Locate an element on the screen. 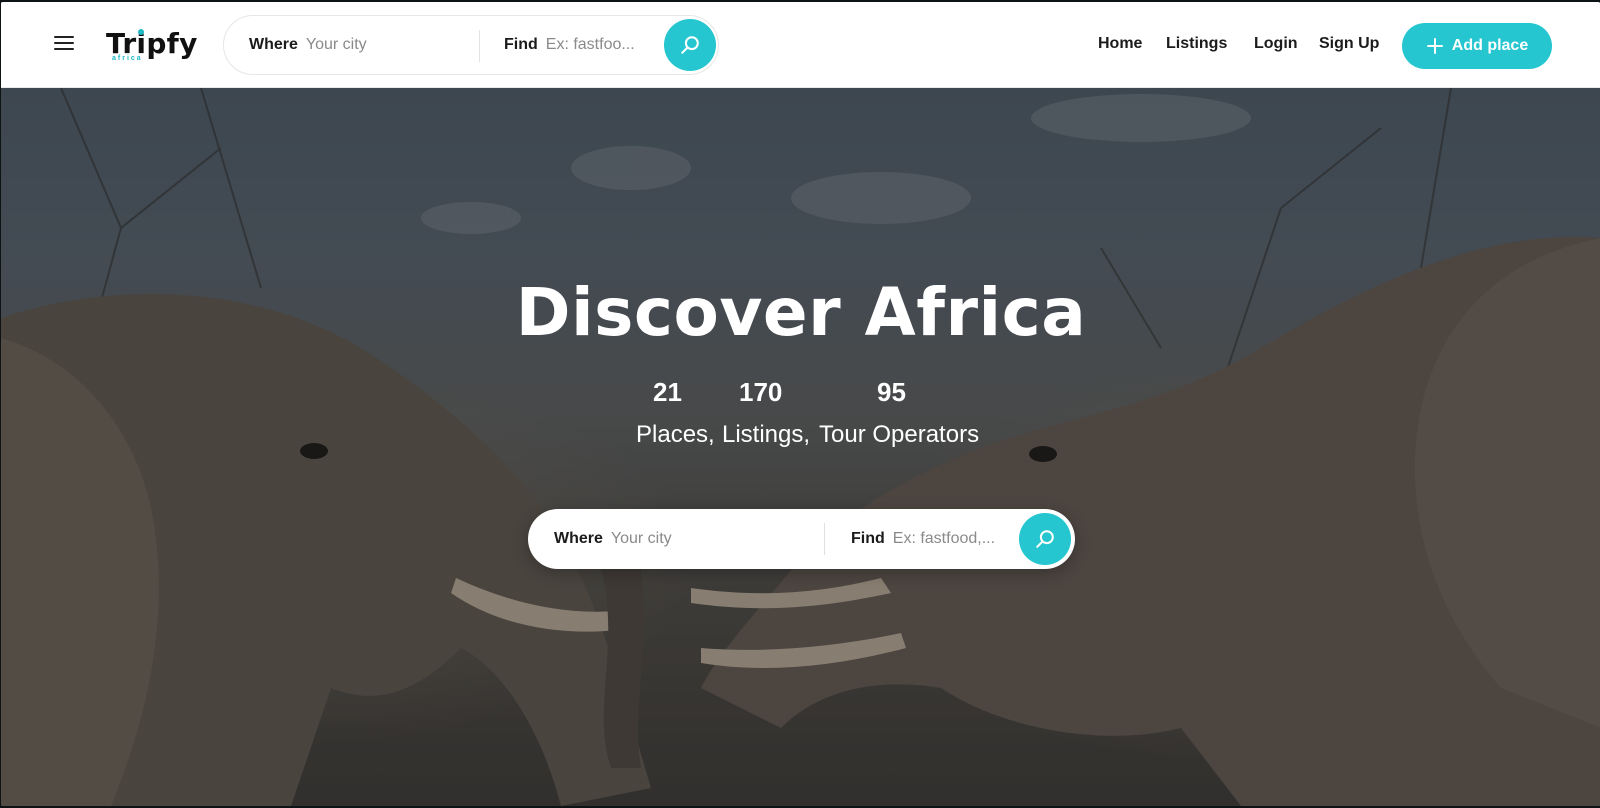 The width and height of the screenshot is (1600, 808). stat-operators-label: Tour Operators is located at coordinates (899, 434).